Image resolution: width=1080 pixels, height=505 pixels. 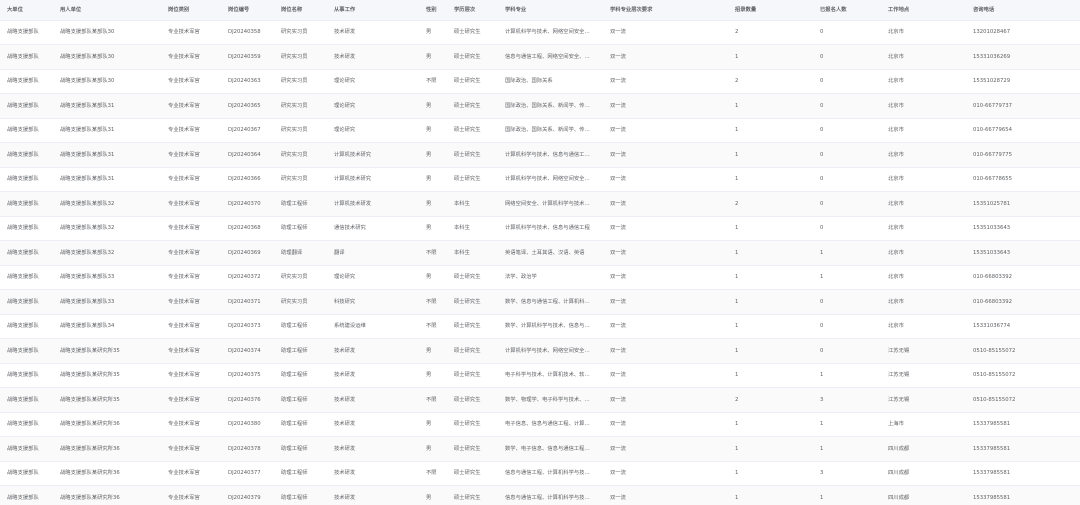 I want to click on cell-position-code: DJ20240372, so click(x=247, y=277).